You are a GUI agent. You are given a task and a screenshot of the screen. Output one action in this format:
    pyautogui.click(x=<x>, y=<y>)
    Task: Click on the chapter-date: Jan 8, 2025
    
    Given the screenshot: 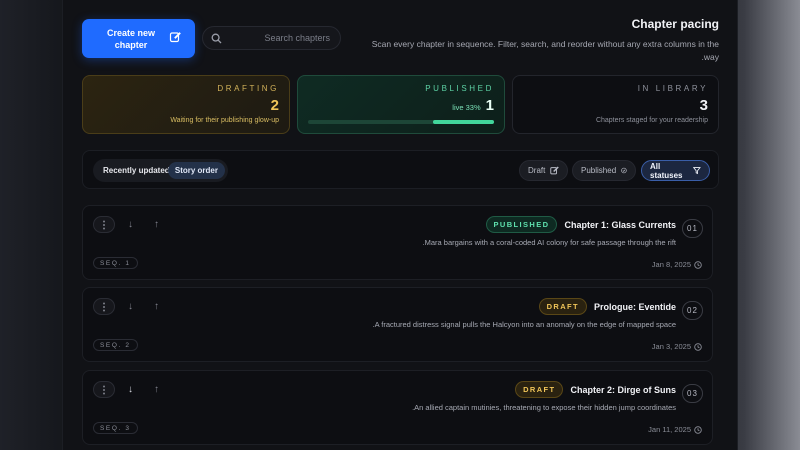 What is the action you would take?
    pyautogui.click(x=677, y=264)
    